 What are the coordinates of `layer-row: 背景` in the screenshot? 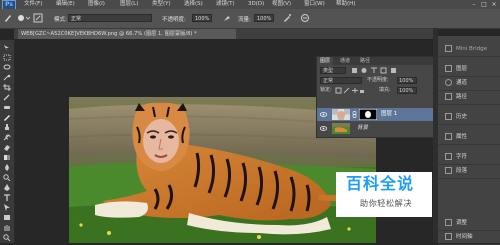 It's located at (375, 128).